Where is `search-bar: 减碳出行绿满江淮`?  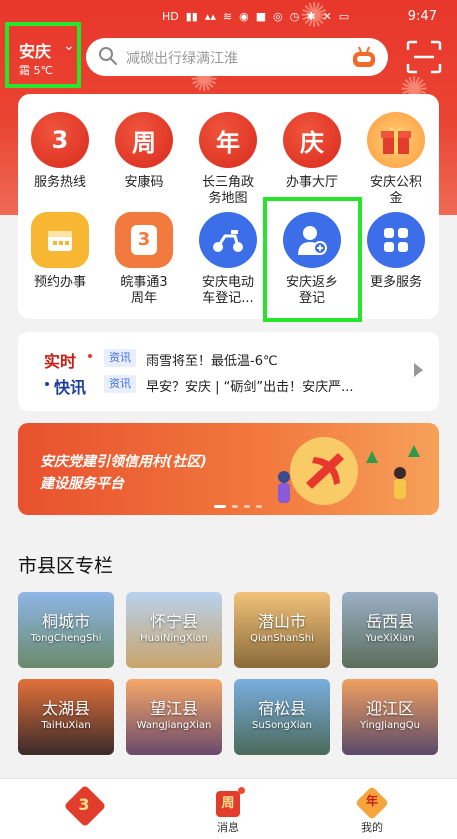
search-bar: 减碳出行绿满江淮 is located at coordinates (237, 57).